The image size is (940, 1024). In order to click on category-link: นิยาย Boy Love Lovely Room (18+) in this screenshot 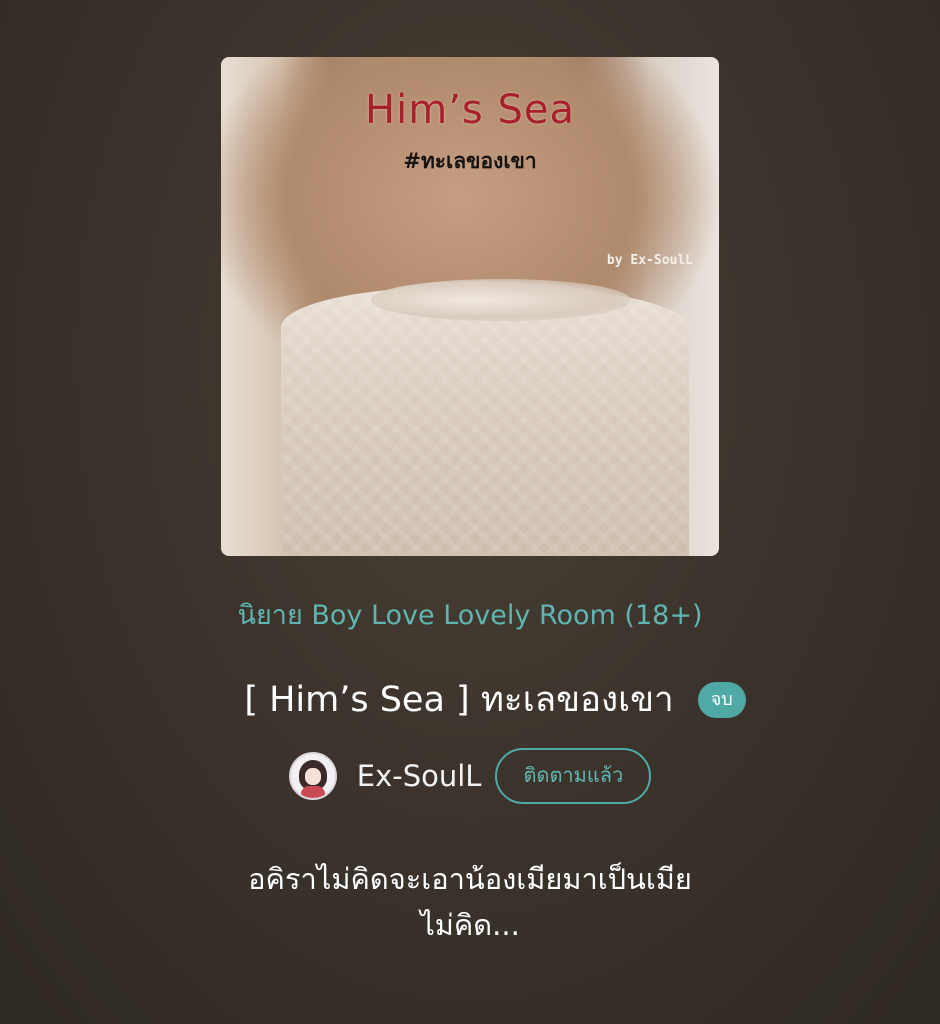, I will do `click(470, 614)`.